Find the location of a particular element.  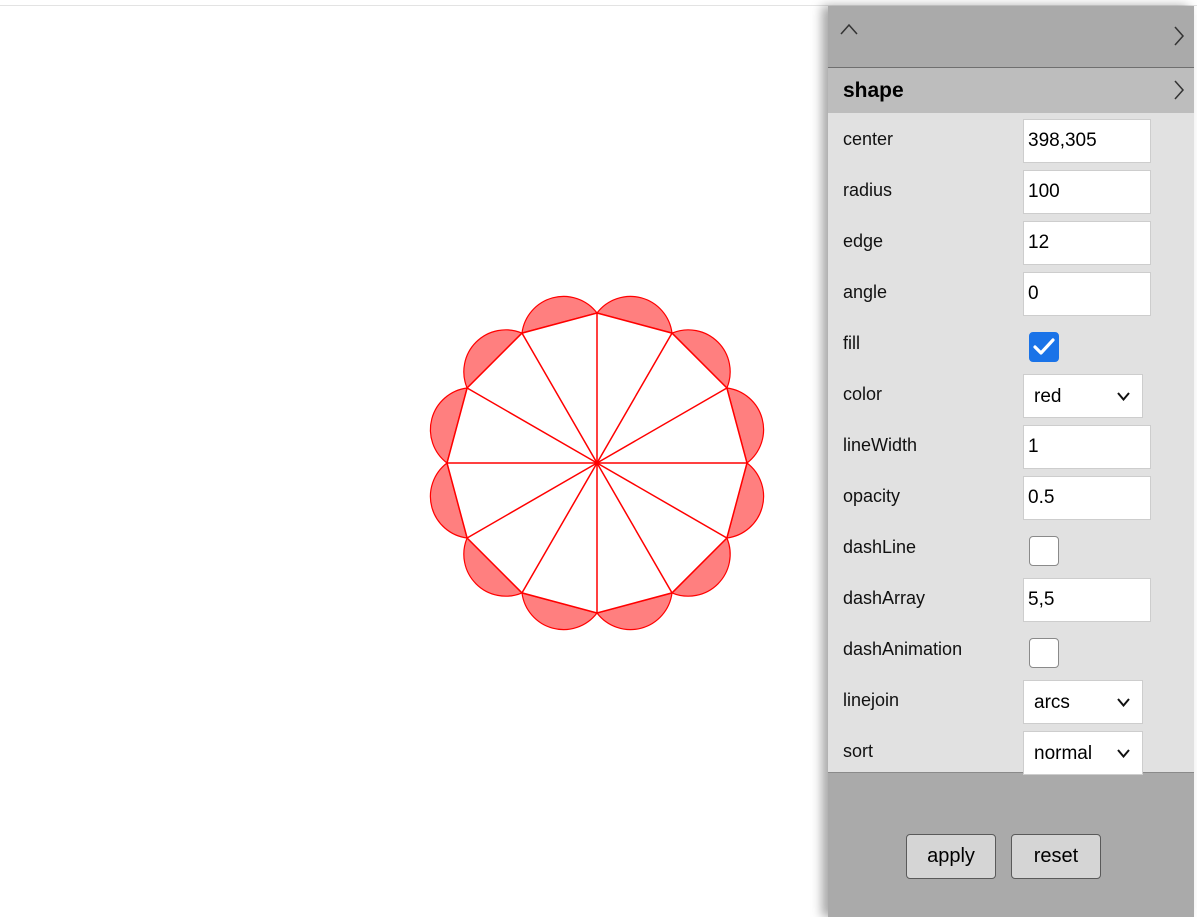

opacity-input is located at coordinates (1087, 498).